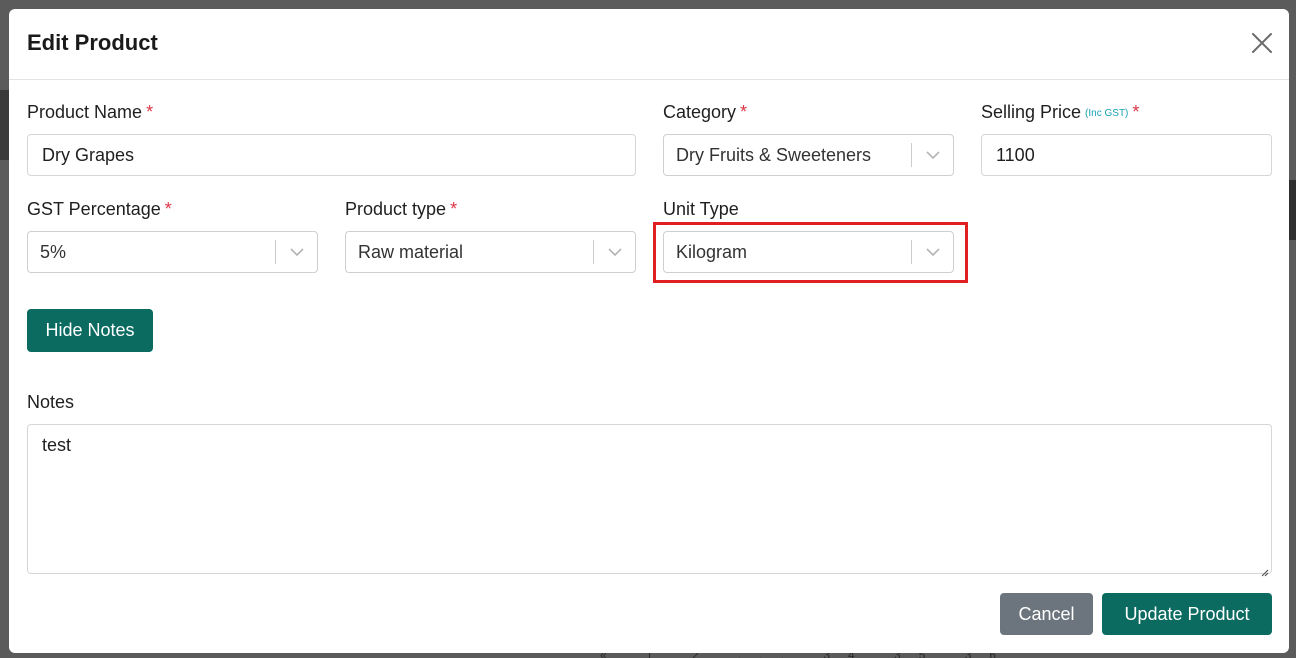 Image resolution: width=1296 pixels, height=658 pixels. I want to click on inc-gst-hint: (Inc GST), so click(1107, 114).